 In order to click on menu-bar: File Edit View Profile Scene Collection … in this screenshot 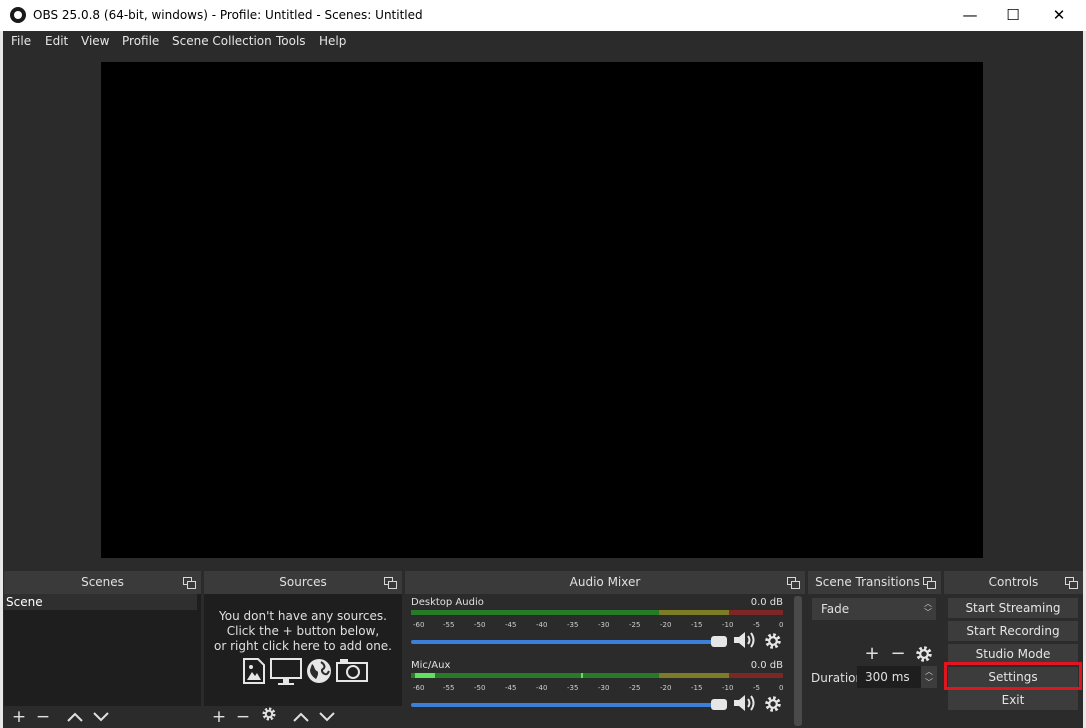, I will do `click(543, 42)`.